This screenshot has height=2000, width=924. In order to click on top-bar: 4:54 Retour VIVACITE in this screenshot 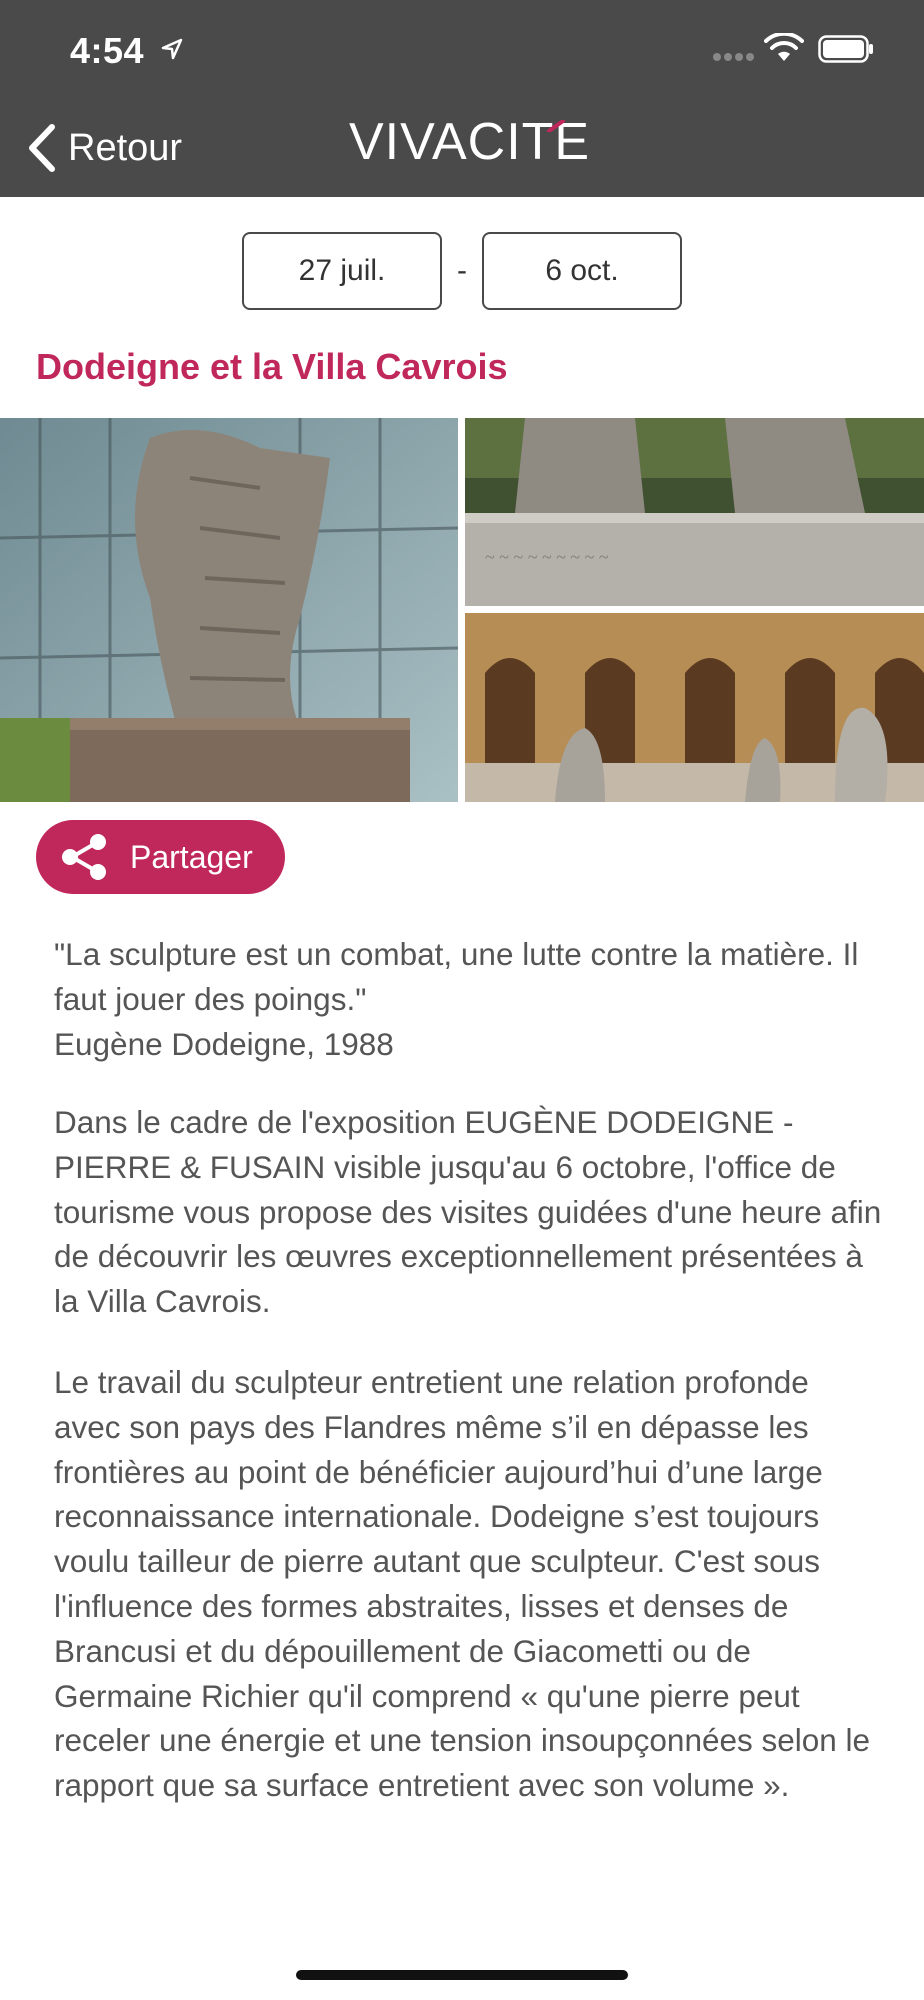, I will do `click(462, 98)`.